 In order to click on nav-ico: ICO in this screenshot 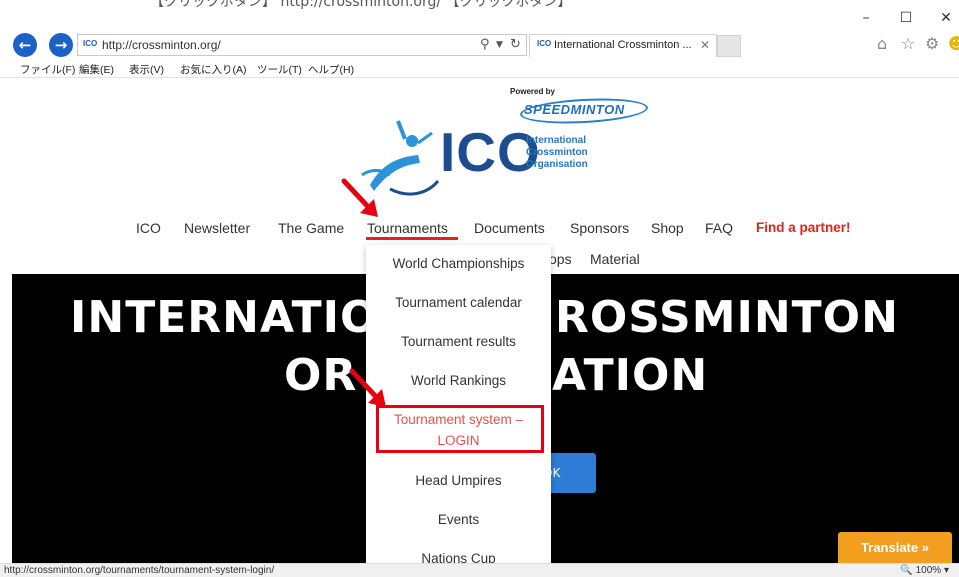, I will do `click(148, 228)`.